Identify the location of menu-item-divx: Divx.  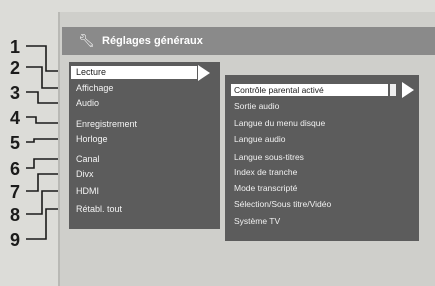
(85, 174).